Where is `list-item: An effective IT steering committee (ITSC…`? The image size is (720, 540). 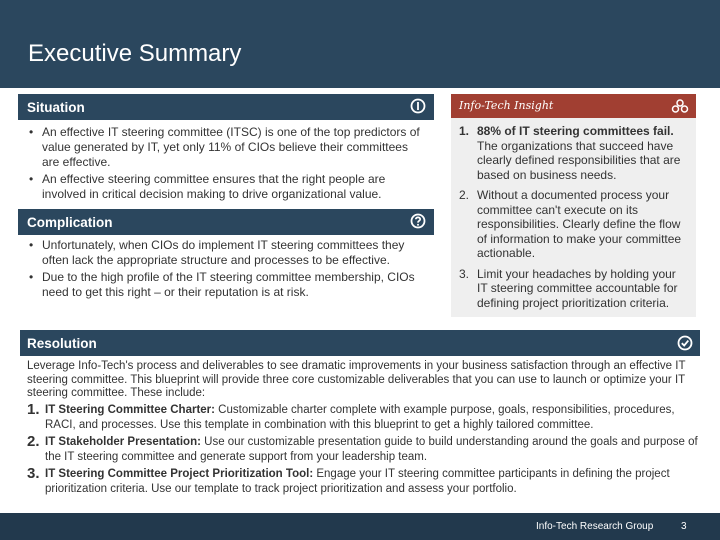 list-item: An effective IT steering committee (ITSC… is located at coordinates (227, 147).